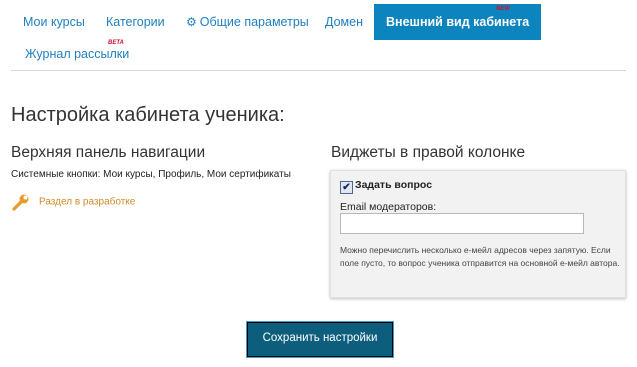 Image resolution: width=637 pixels, height=367 pixels. Describe the element at coordinates (20, 202) in the screenshot. I see `wrench-icon` at that location.